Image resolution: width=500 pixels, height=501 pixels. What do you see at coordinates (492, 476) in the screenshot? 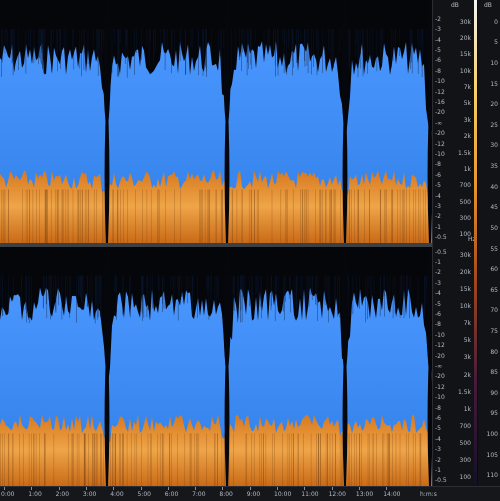
I see `db-legend-label: 110` at bounding box center [492, 476].